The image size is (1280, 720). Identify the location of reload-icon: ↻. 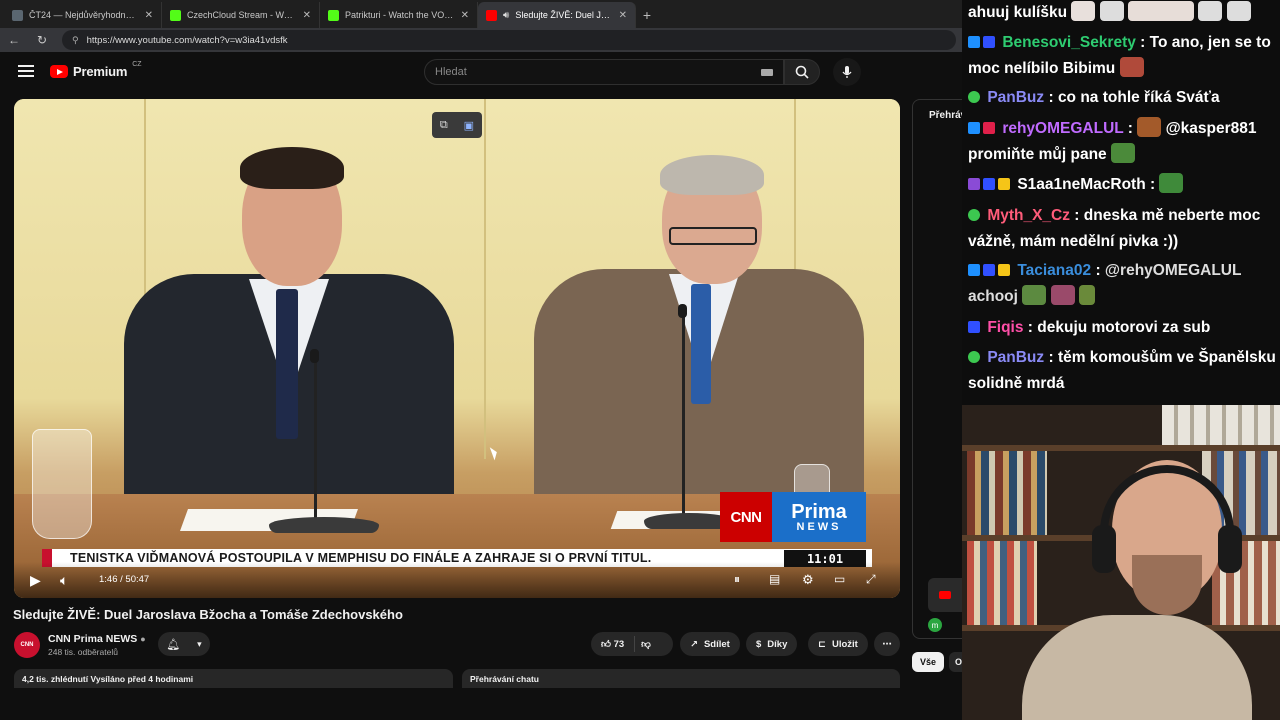
(42, 40).